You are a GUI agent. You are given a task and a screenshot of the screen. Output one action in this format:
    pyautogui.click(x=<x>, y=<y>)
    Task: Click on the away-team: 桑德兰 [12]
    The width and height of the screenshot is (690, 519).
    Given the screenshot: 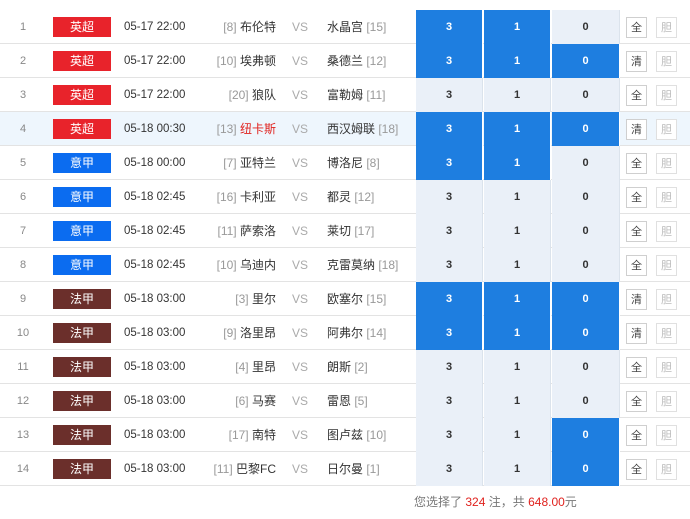 What is the action you would take?
    pyautogui.click(x=372, y=61)
    